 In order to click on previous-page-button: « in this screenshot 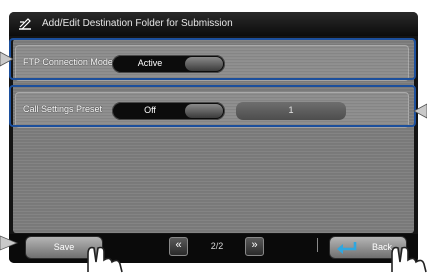, I will do `click(178, 246)`.